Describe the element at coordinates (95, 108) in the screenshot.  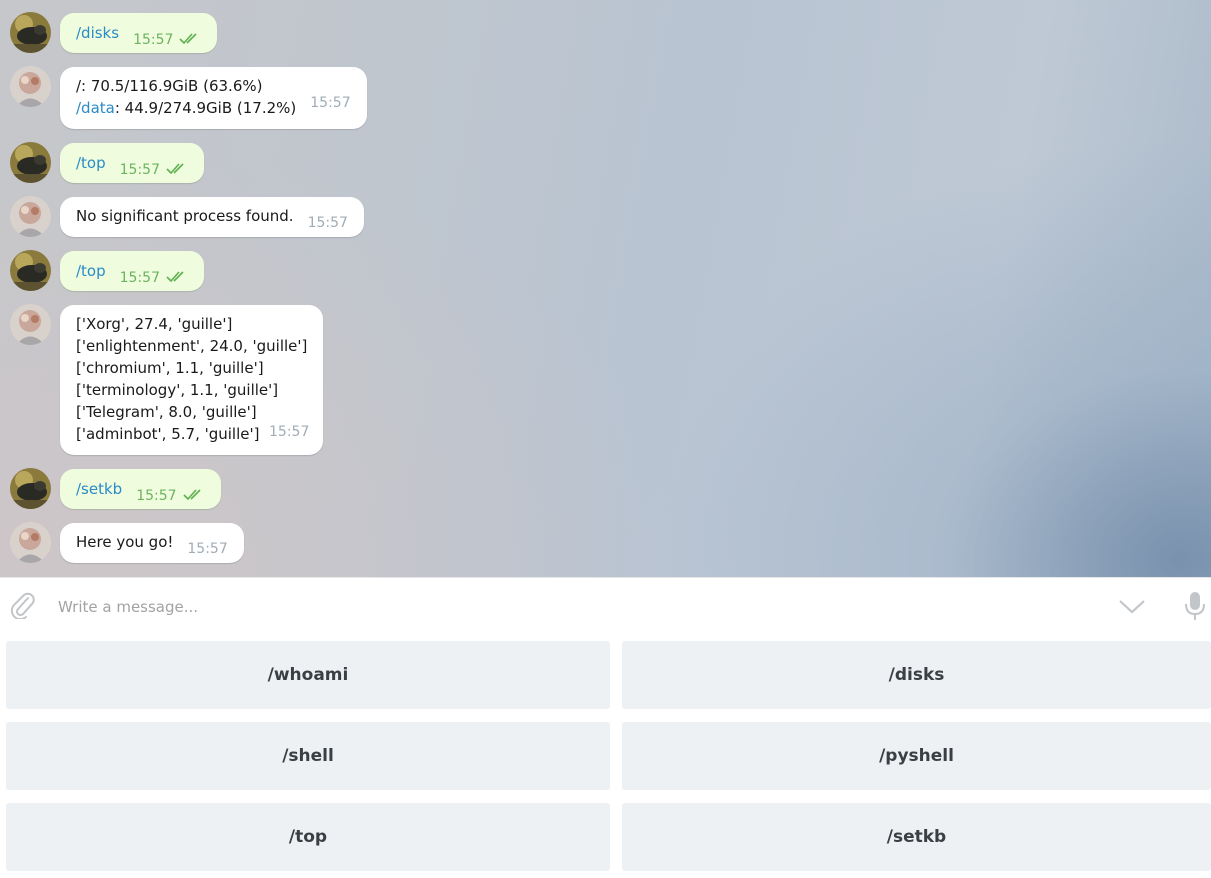
I see `command-link: /data` at that location.